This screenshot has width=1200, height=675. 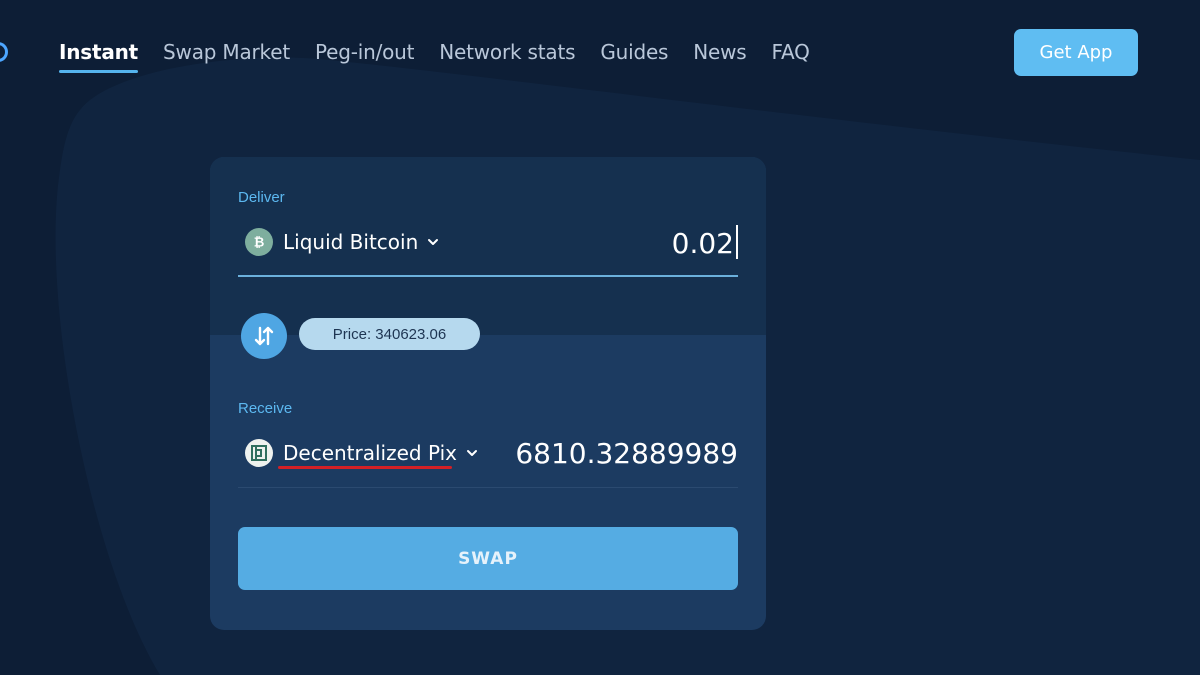 What do you see at coordinates (634, 52) in the screenshot?
I see `nav-link-guides: Guides` at bounding box center [634, 52].